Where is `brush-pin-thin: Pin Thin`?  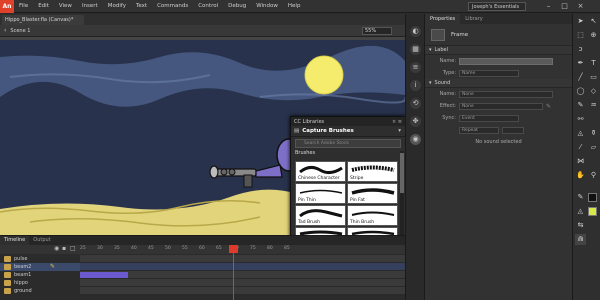
brush-pin-thin: Pin Thin is located at coordinates (320, 193).